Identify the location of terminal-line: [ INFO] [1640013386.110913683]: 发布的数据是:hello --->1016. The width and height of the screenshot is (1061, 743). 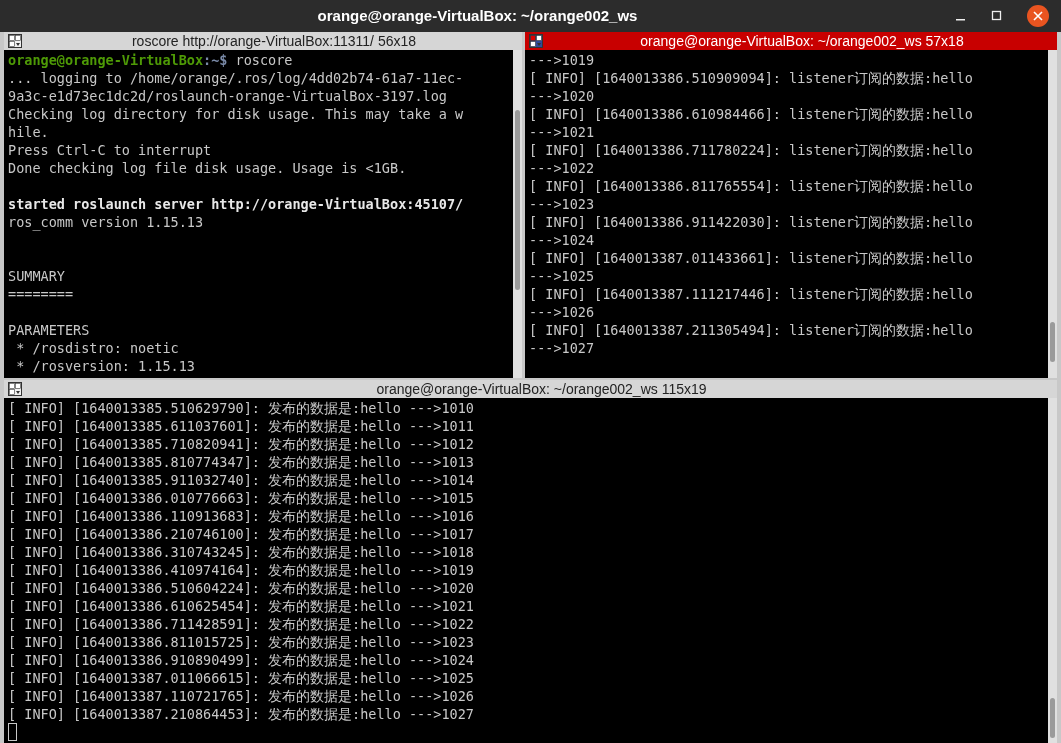
(241, 516).